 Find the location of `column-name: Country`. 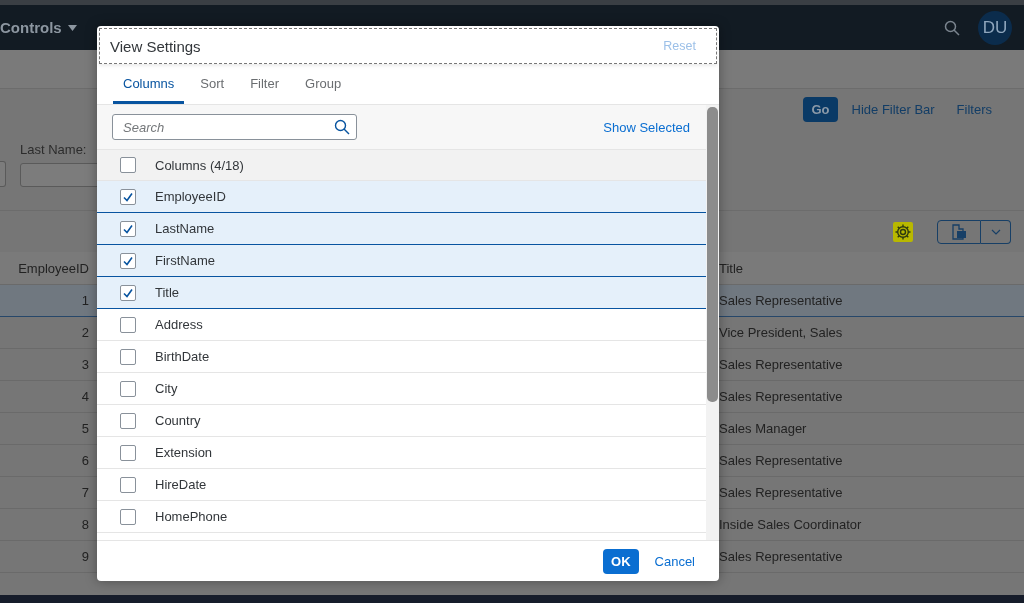

column-name: Country is located at coordinates (178, 420).